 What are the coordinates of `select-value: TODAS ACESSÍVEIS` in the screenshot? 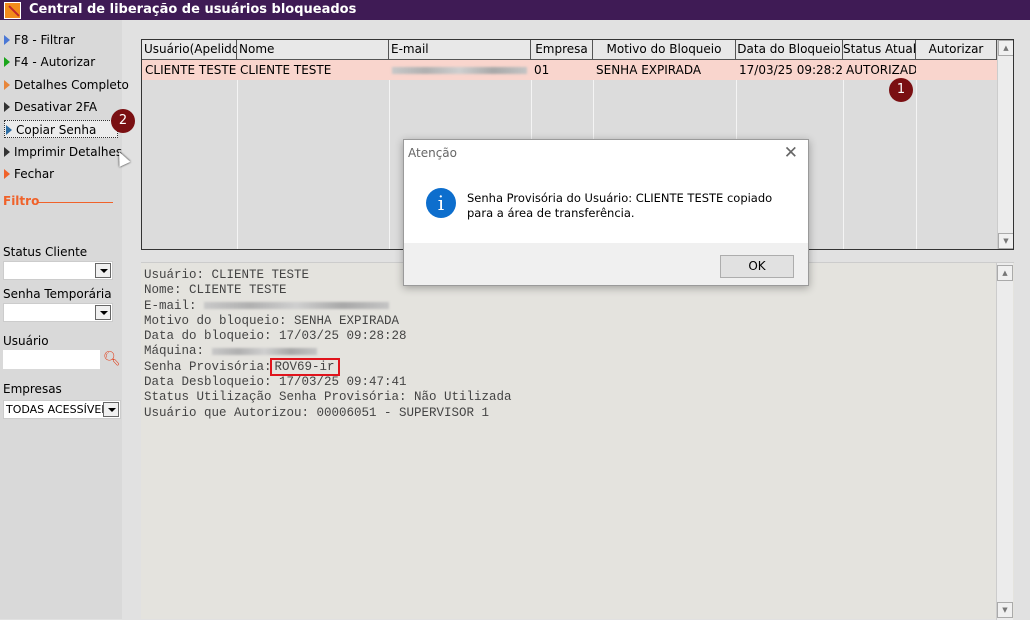 It's located at (59, 409).